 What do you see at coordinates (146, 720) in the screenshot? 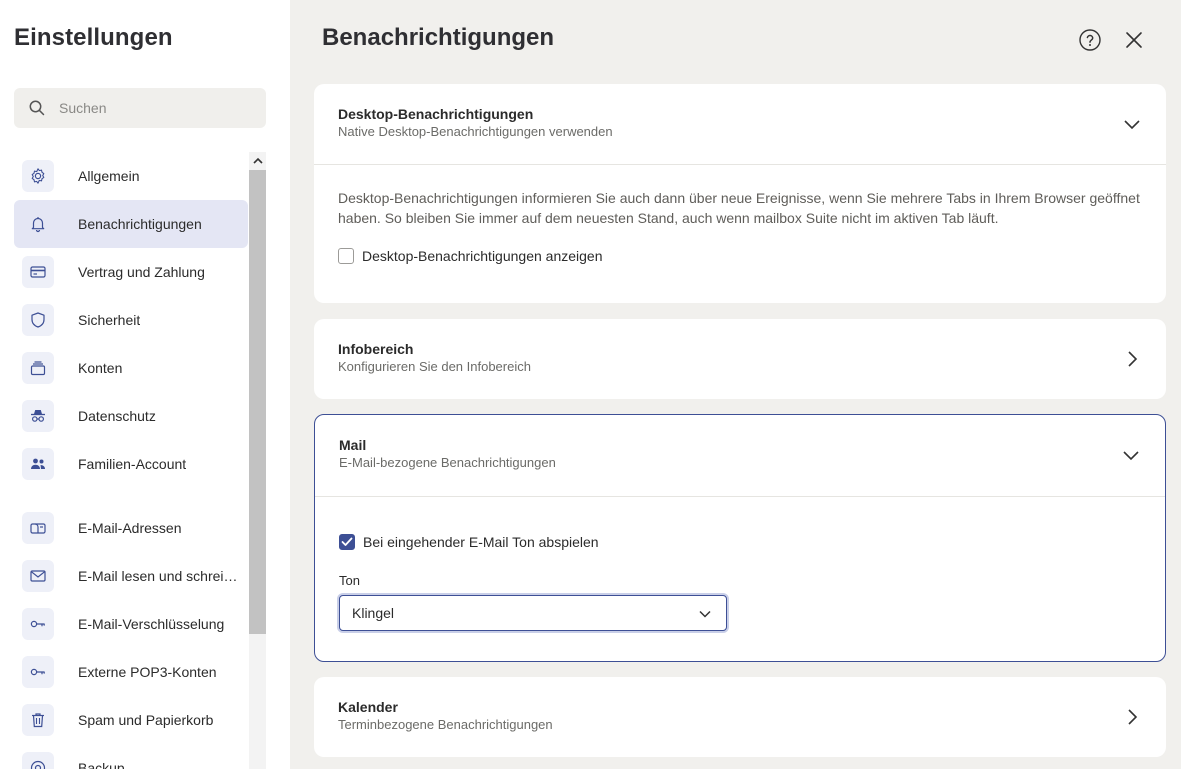
I see `sidebar-item-label: Spam und Papierkorb` at bounding box center [146, 720].